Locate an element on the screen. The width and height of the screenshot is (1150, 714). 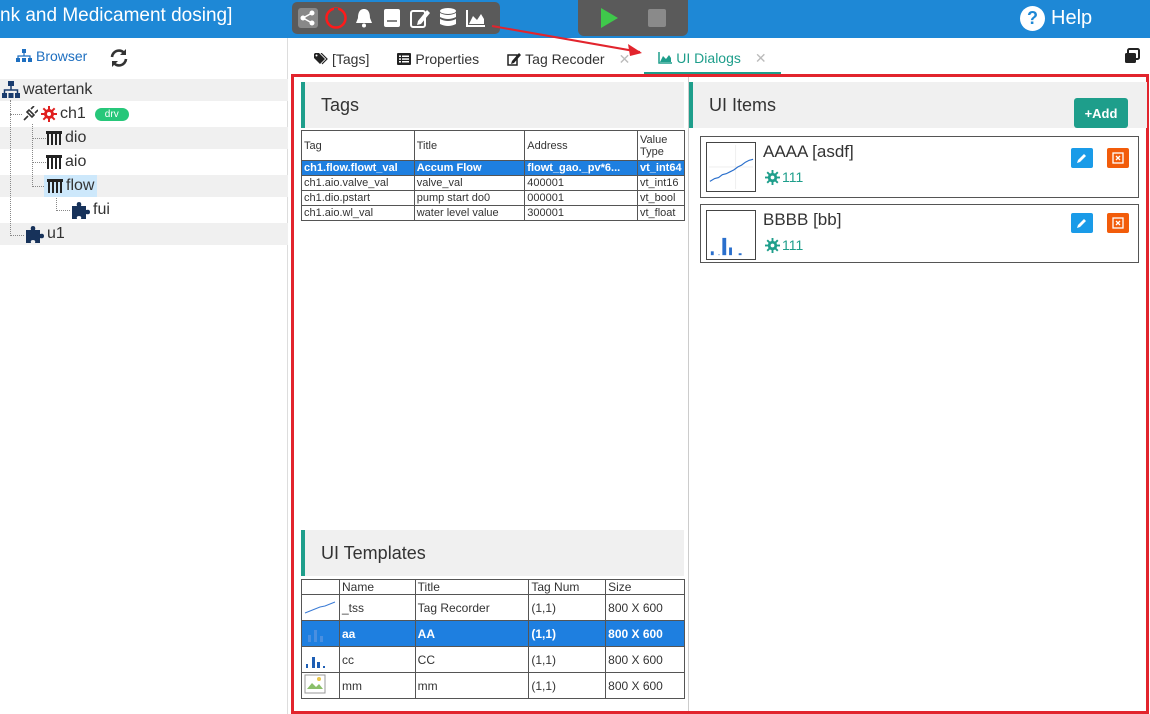
bell-icon is located at coordinates (364, 18).